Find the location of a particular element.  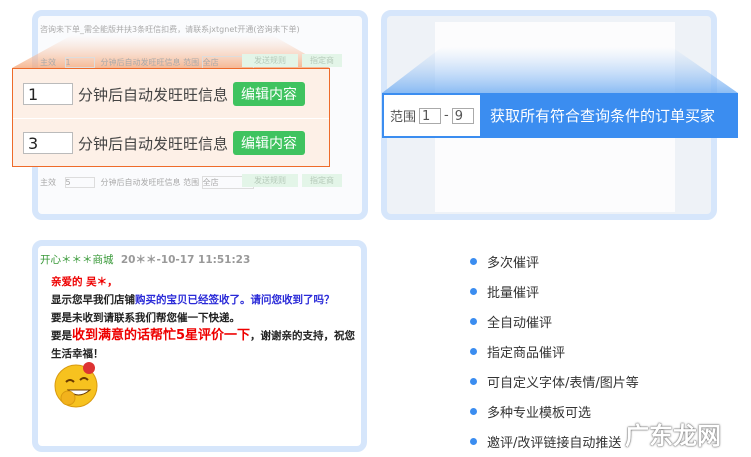

feature-item: 全自动催评 is located at coordinates (554, 321).